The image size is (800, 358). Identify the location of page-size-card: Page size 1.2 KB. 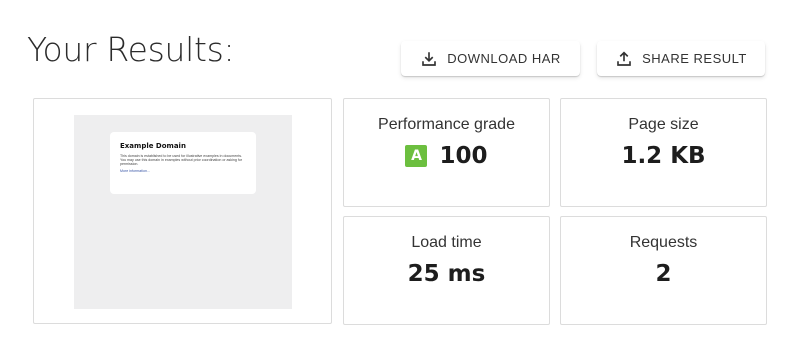
(663, 152).